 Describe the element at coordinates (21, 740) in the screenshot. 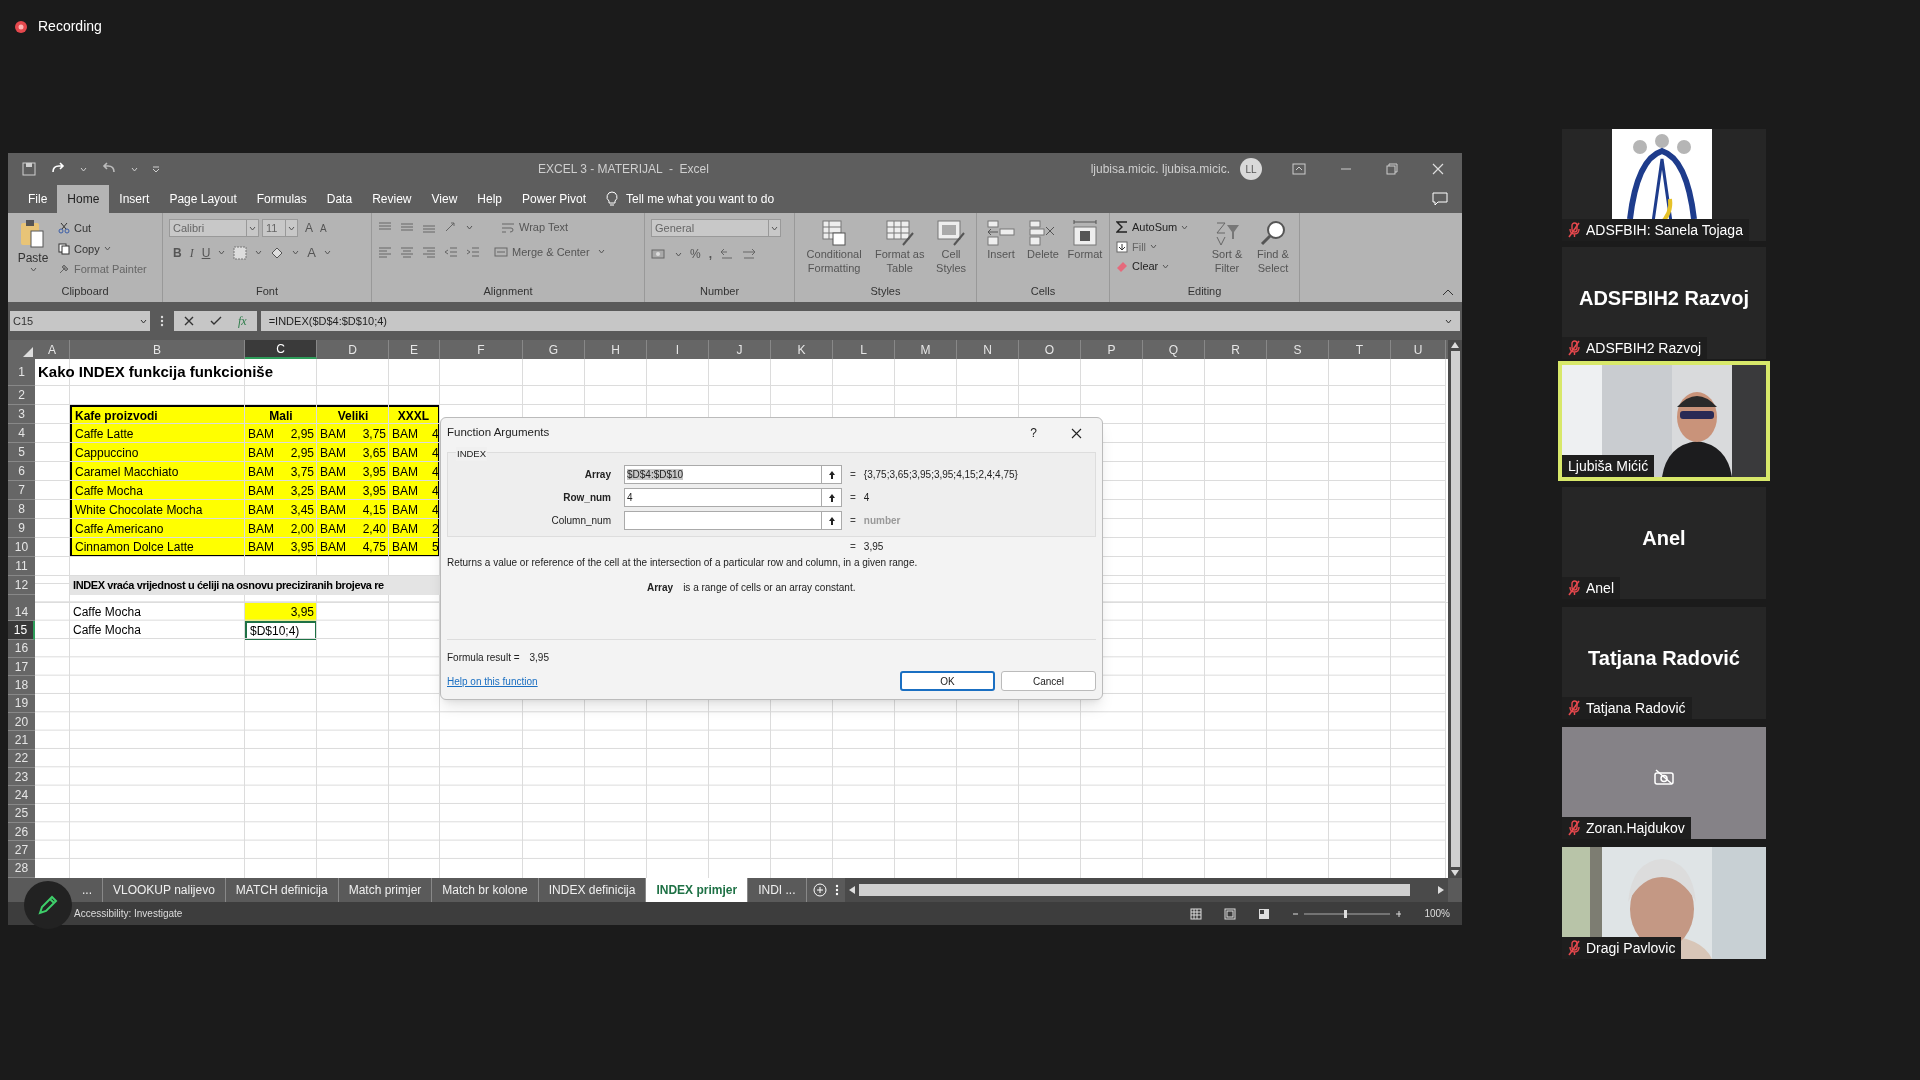

I see `row-header: 21` at that location.